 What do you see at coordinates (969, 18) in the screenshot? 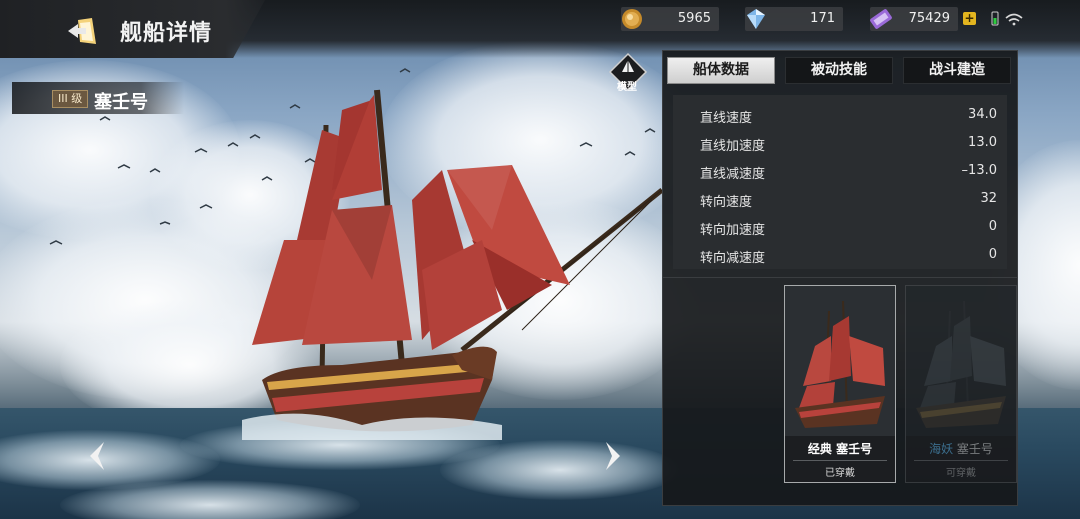
I see `add-ticket-button: +` at bounding box center [969, 18].